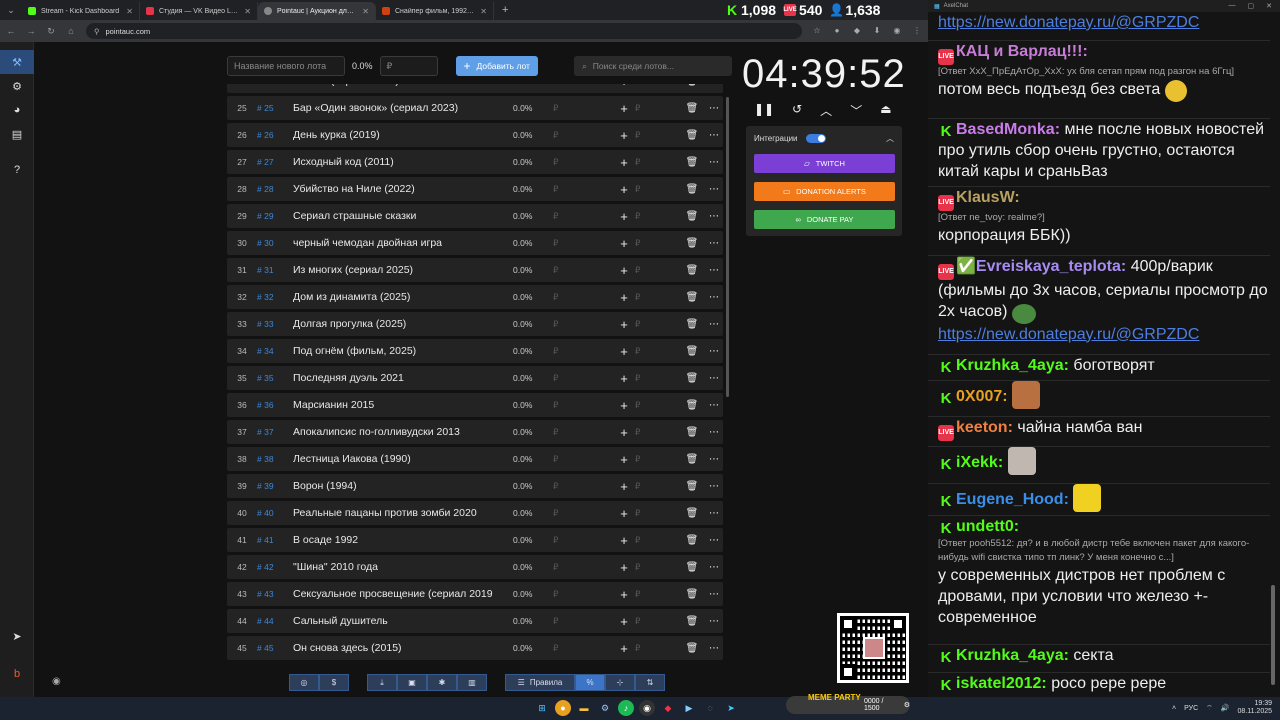 Image resolution: width=1280 pixels, height=720 pixels. Describe the element at coordinates (815, 138) in the screenshot. I see `integrations-toggle` at that location.